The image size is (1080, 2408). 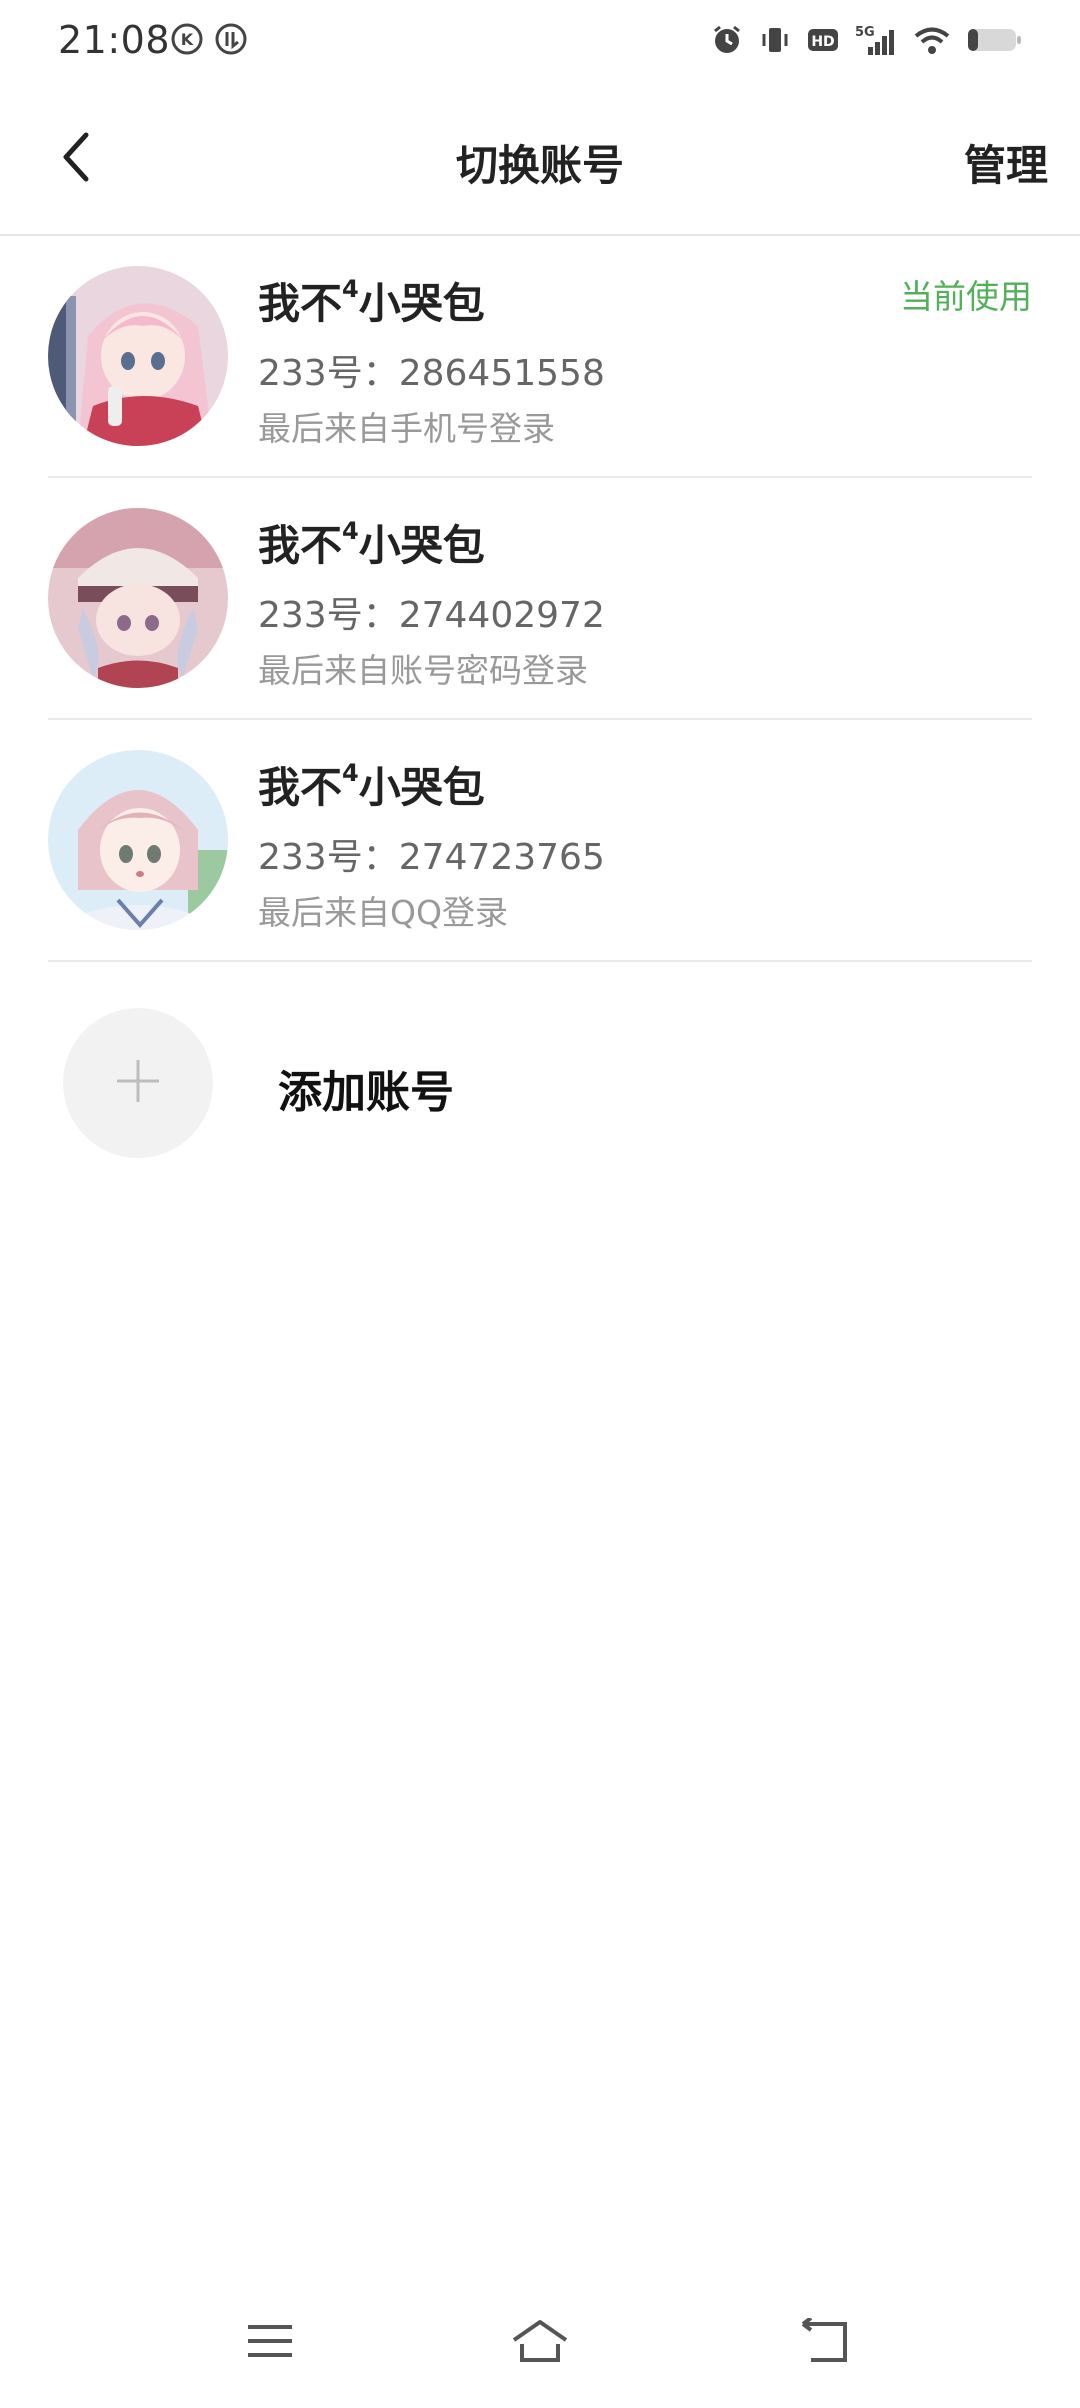 What do you see at coordinates (366, 1092) in the screenshot?
I see `add-account-label: 添加账号` at bounding box center [366, 1092].